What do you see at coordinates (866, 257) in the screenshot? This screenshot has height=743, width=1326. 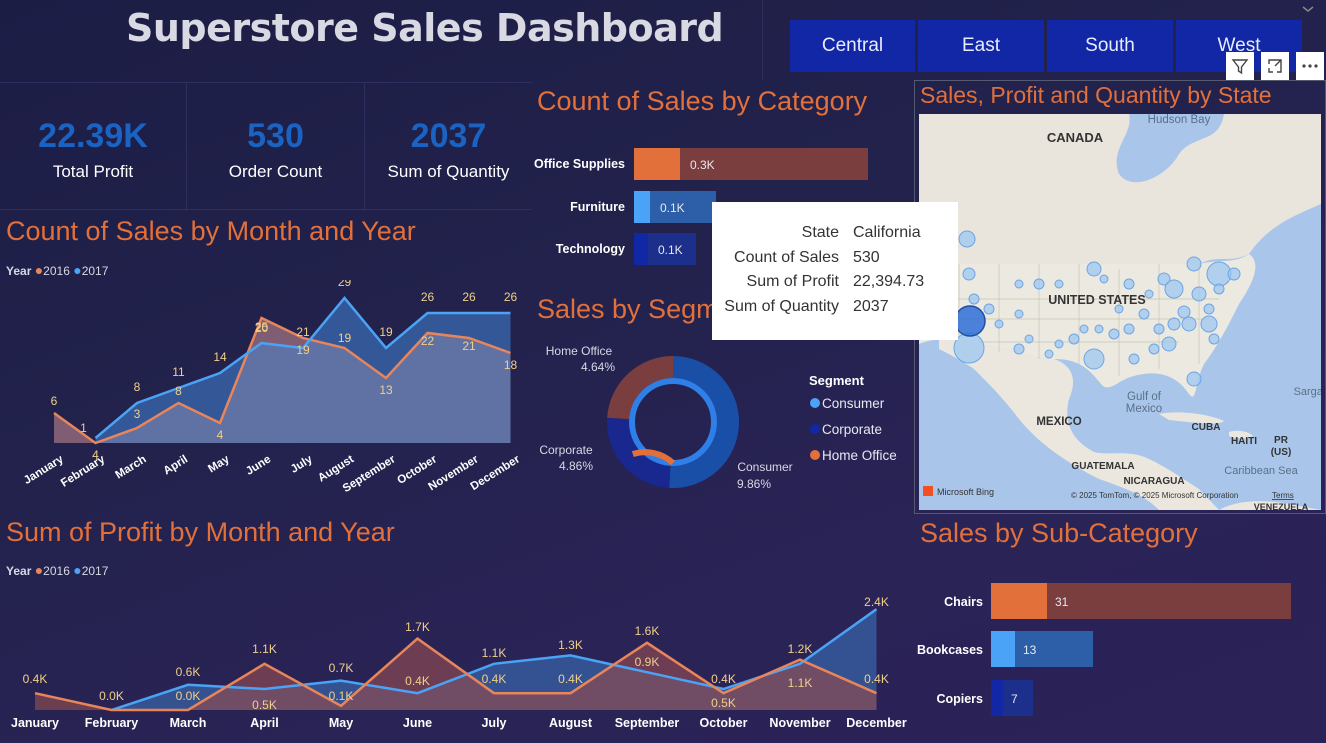 I see `tooltip-value: 530` at bounding box center [866, 257].